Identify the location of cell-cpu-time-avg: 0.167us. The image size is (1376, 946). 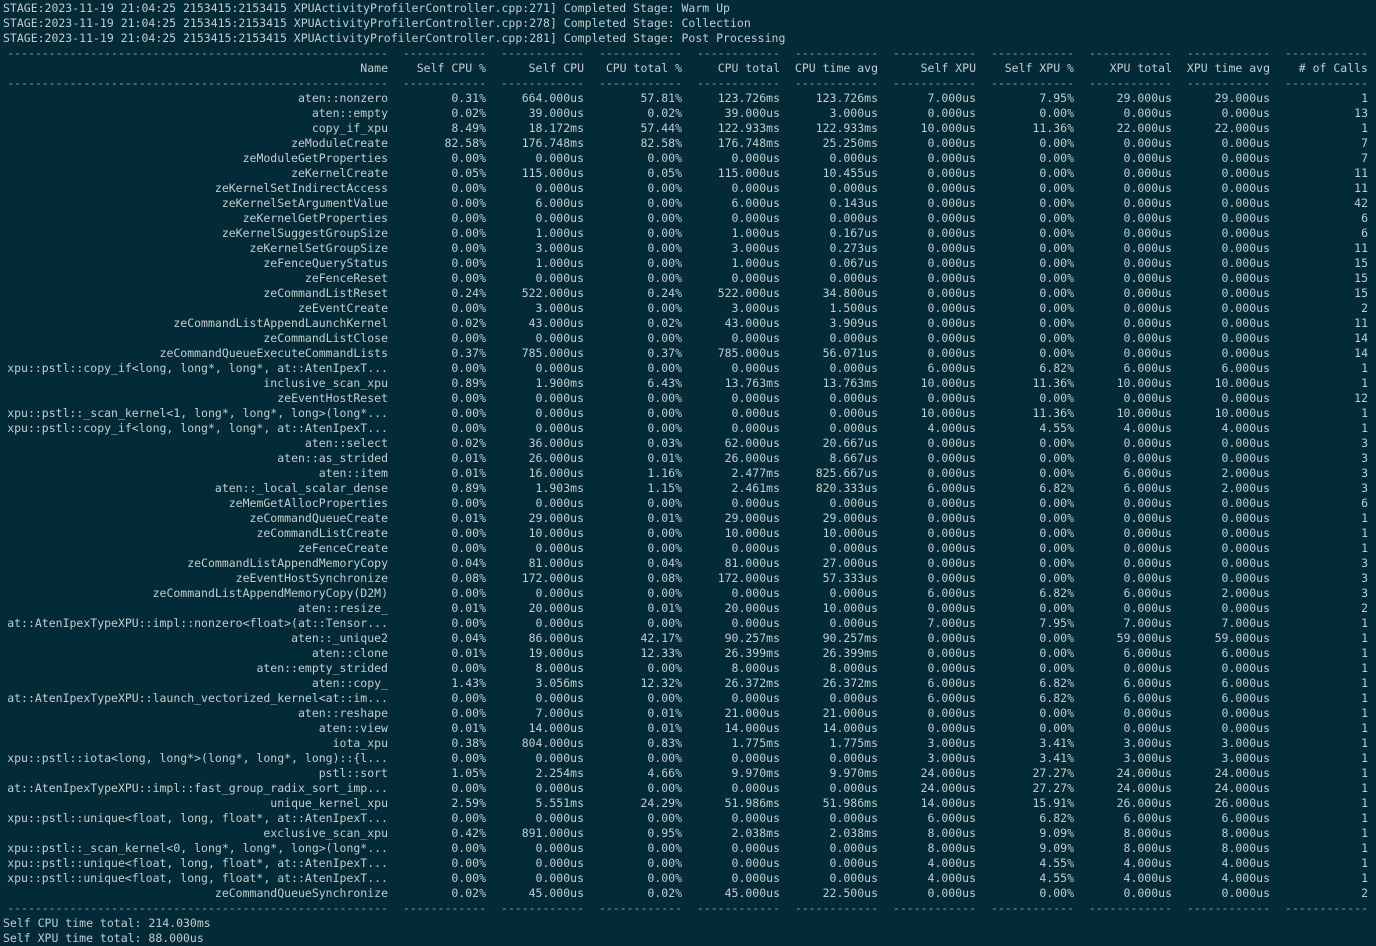
(853, 233).